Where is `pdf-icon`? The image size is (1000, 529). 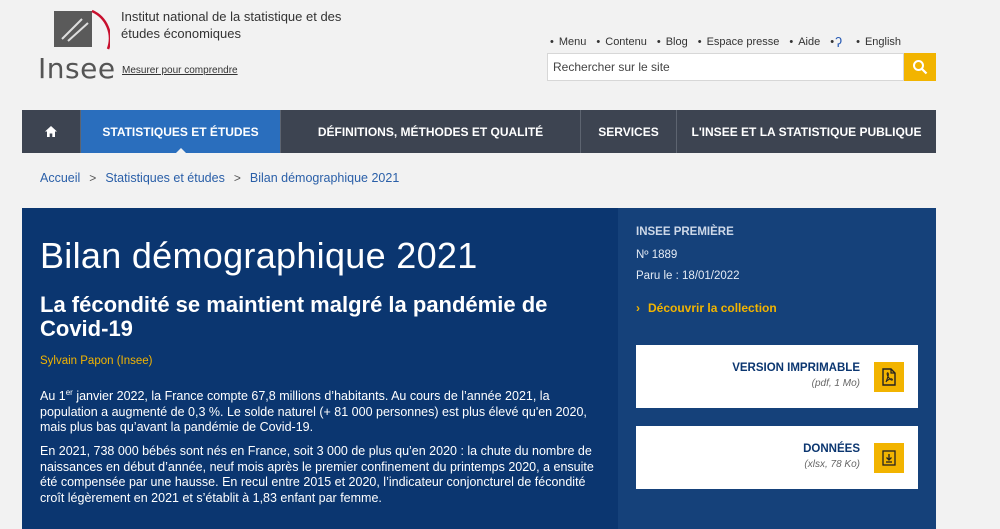 pdf-icon is located at coordinates (889, 377).